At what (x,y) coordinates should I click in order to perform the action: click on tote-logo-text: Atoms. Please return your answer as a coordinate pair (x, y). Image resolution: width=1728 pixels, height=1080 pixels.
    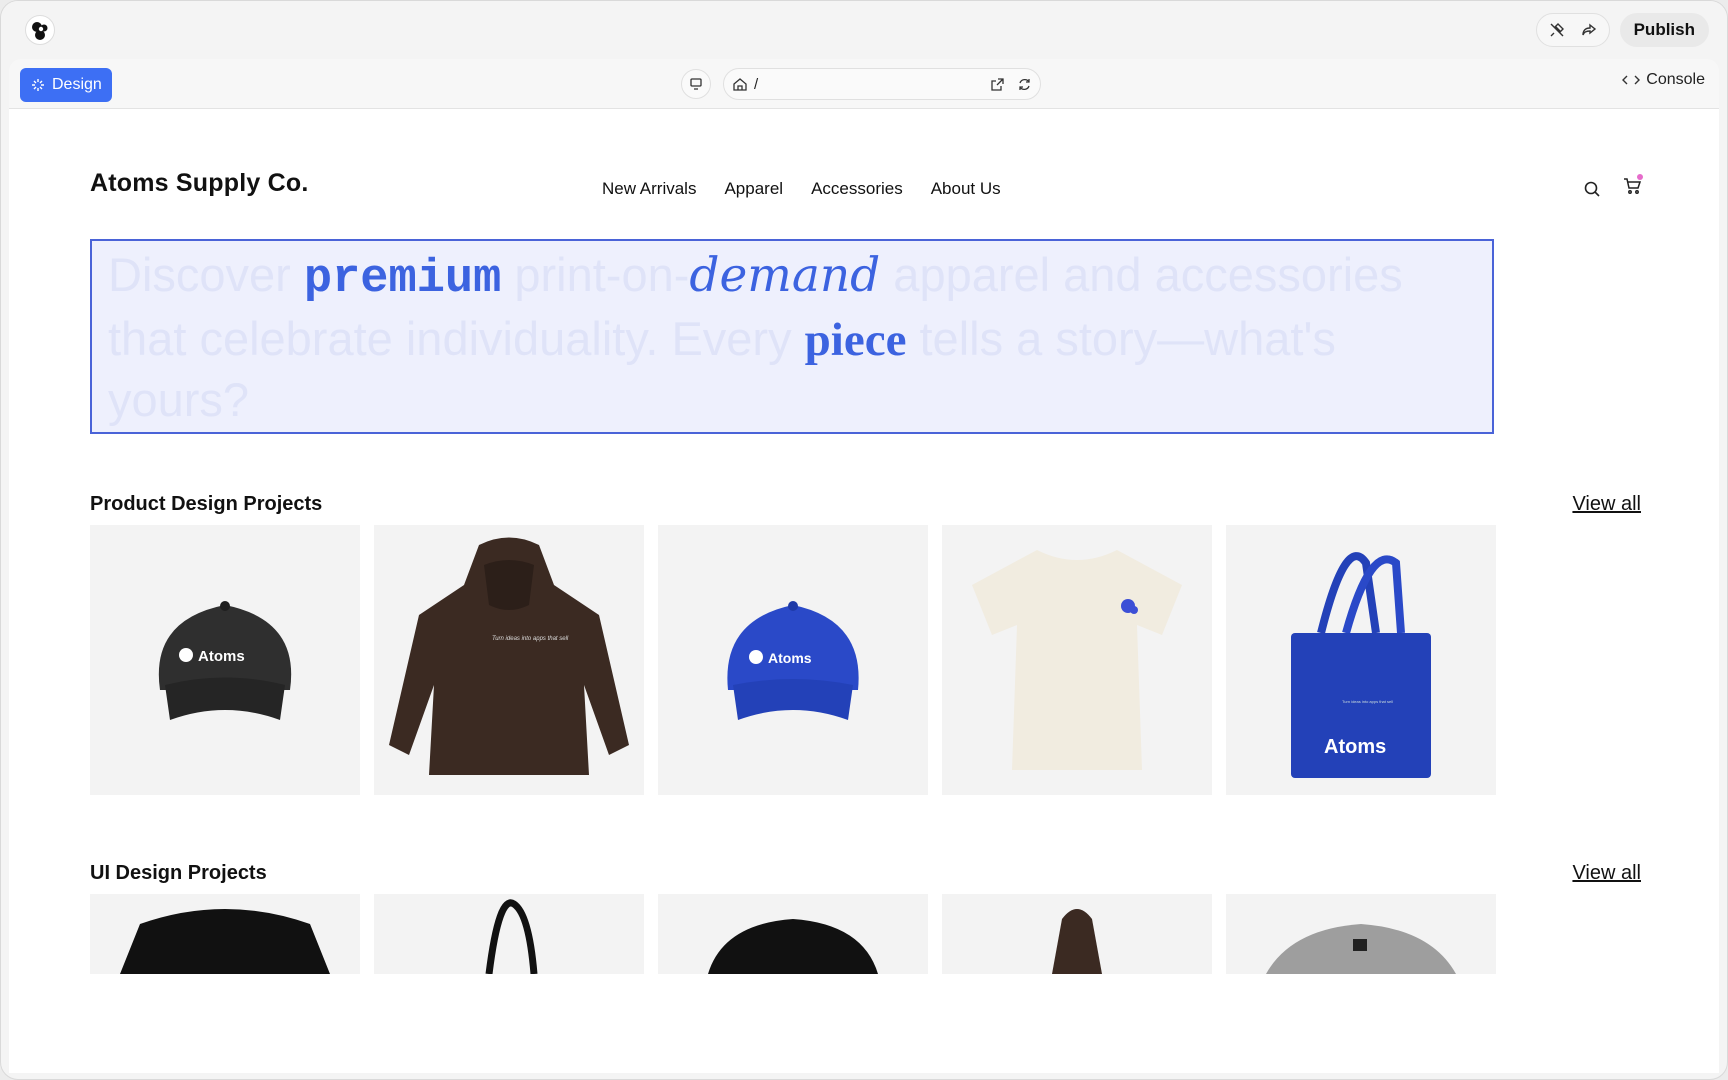
    Looking at the image, I should click on (1355, 747).